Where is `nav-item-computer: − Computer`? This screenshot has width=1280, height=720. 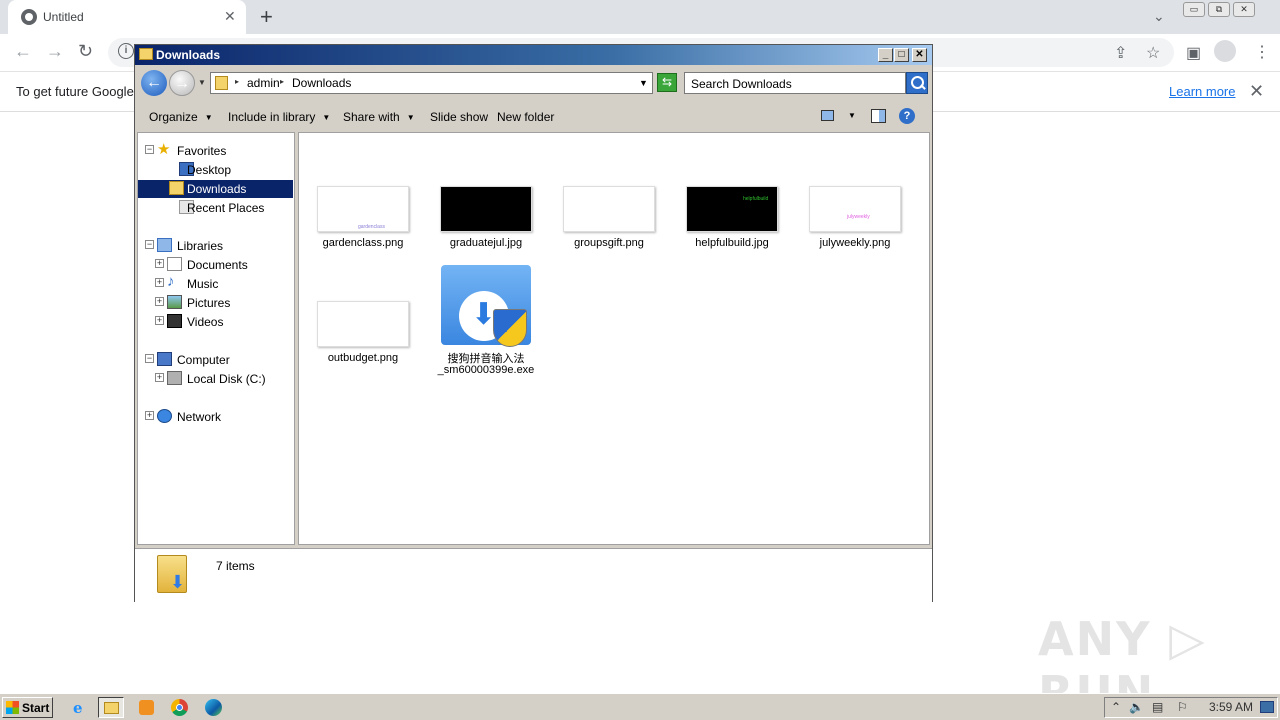
nav-item-computer: − Computer is located at coordinates (220, 360).